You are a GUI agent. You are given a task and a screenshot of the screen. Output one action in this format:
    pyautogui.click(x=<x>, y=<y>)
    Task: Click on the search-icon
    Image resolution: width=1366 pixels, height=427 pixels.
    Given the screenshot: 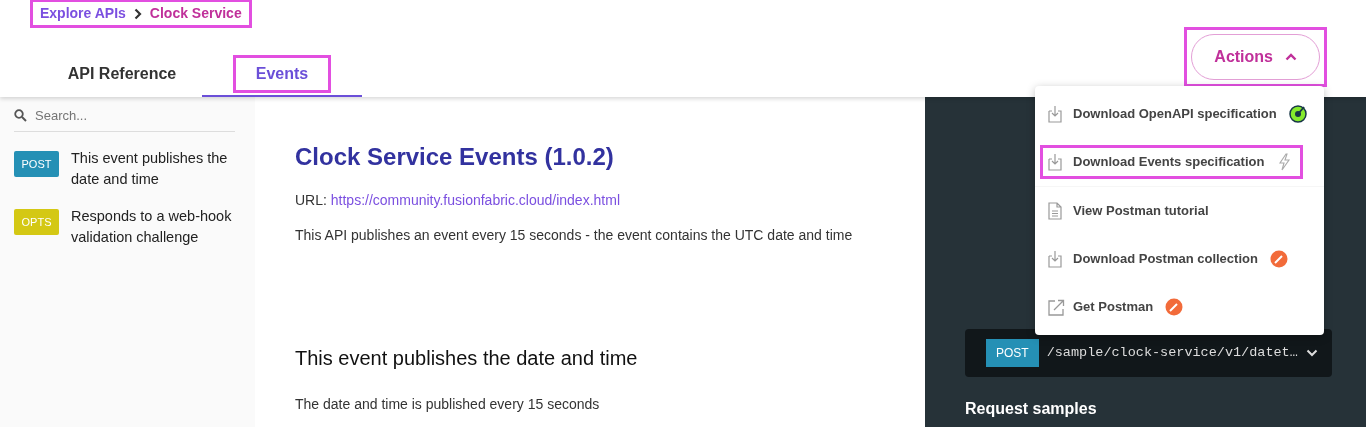 What is the action you would take?
    pyautogui.click(x=20, y=116)
    